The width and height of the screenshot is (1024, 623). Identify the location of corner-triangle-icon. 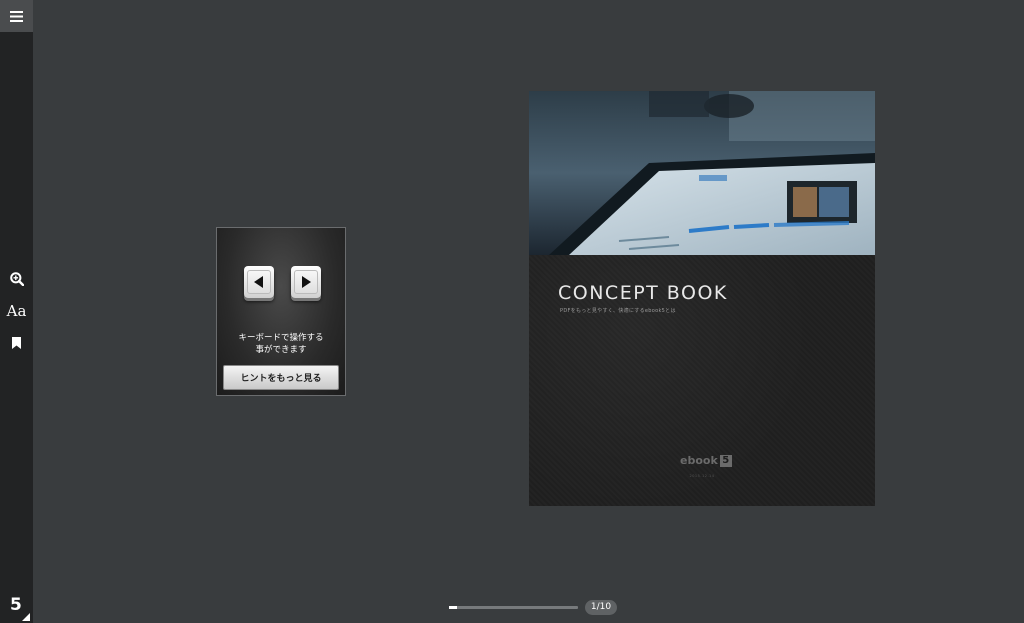
(26, 617).